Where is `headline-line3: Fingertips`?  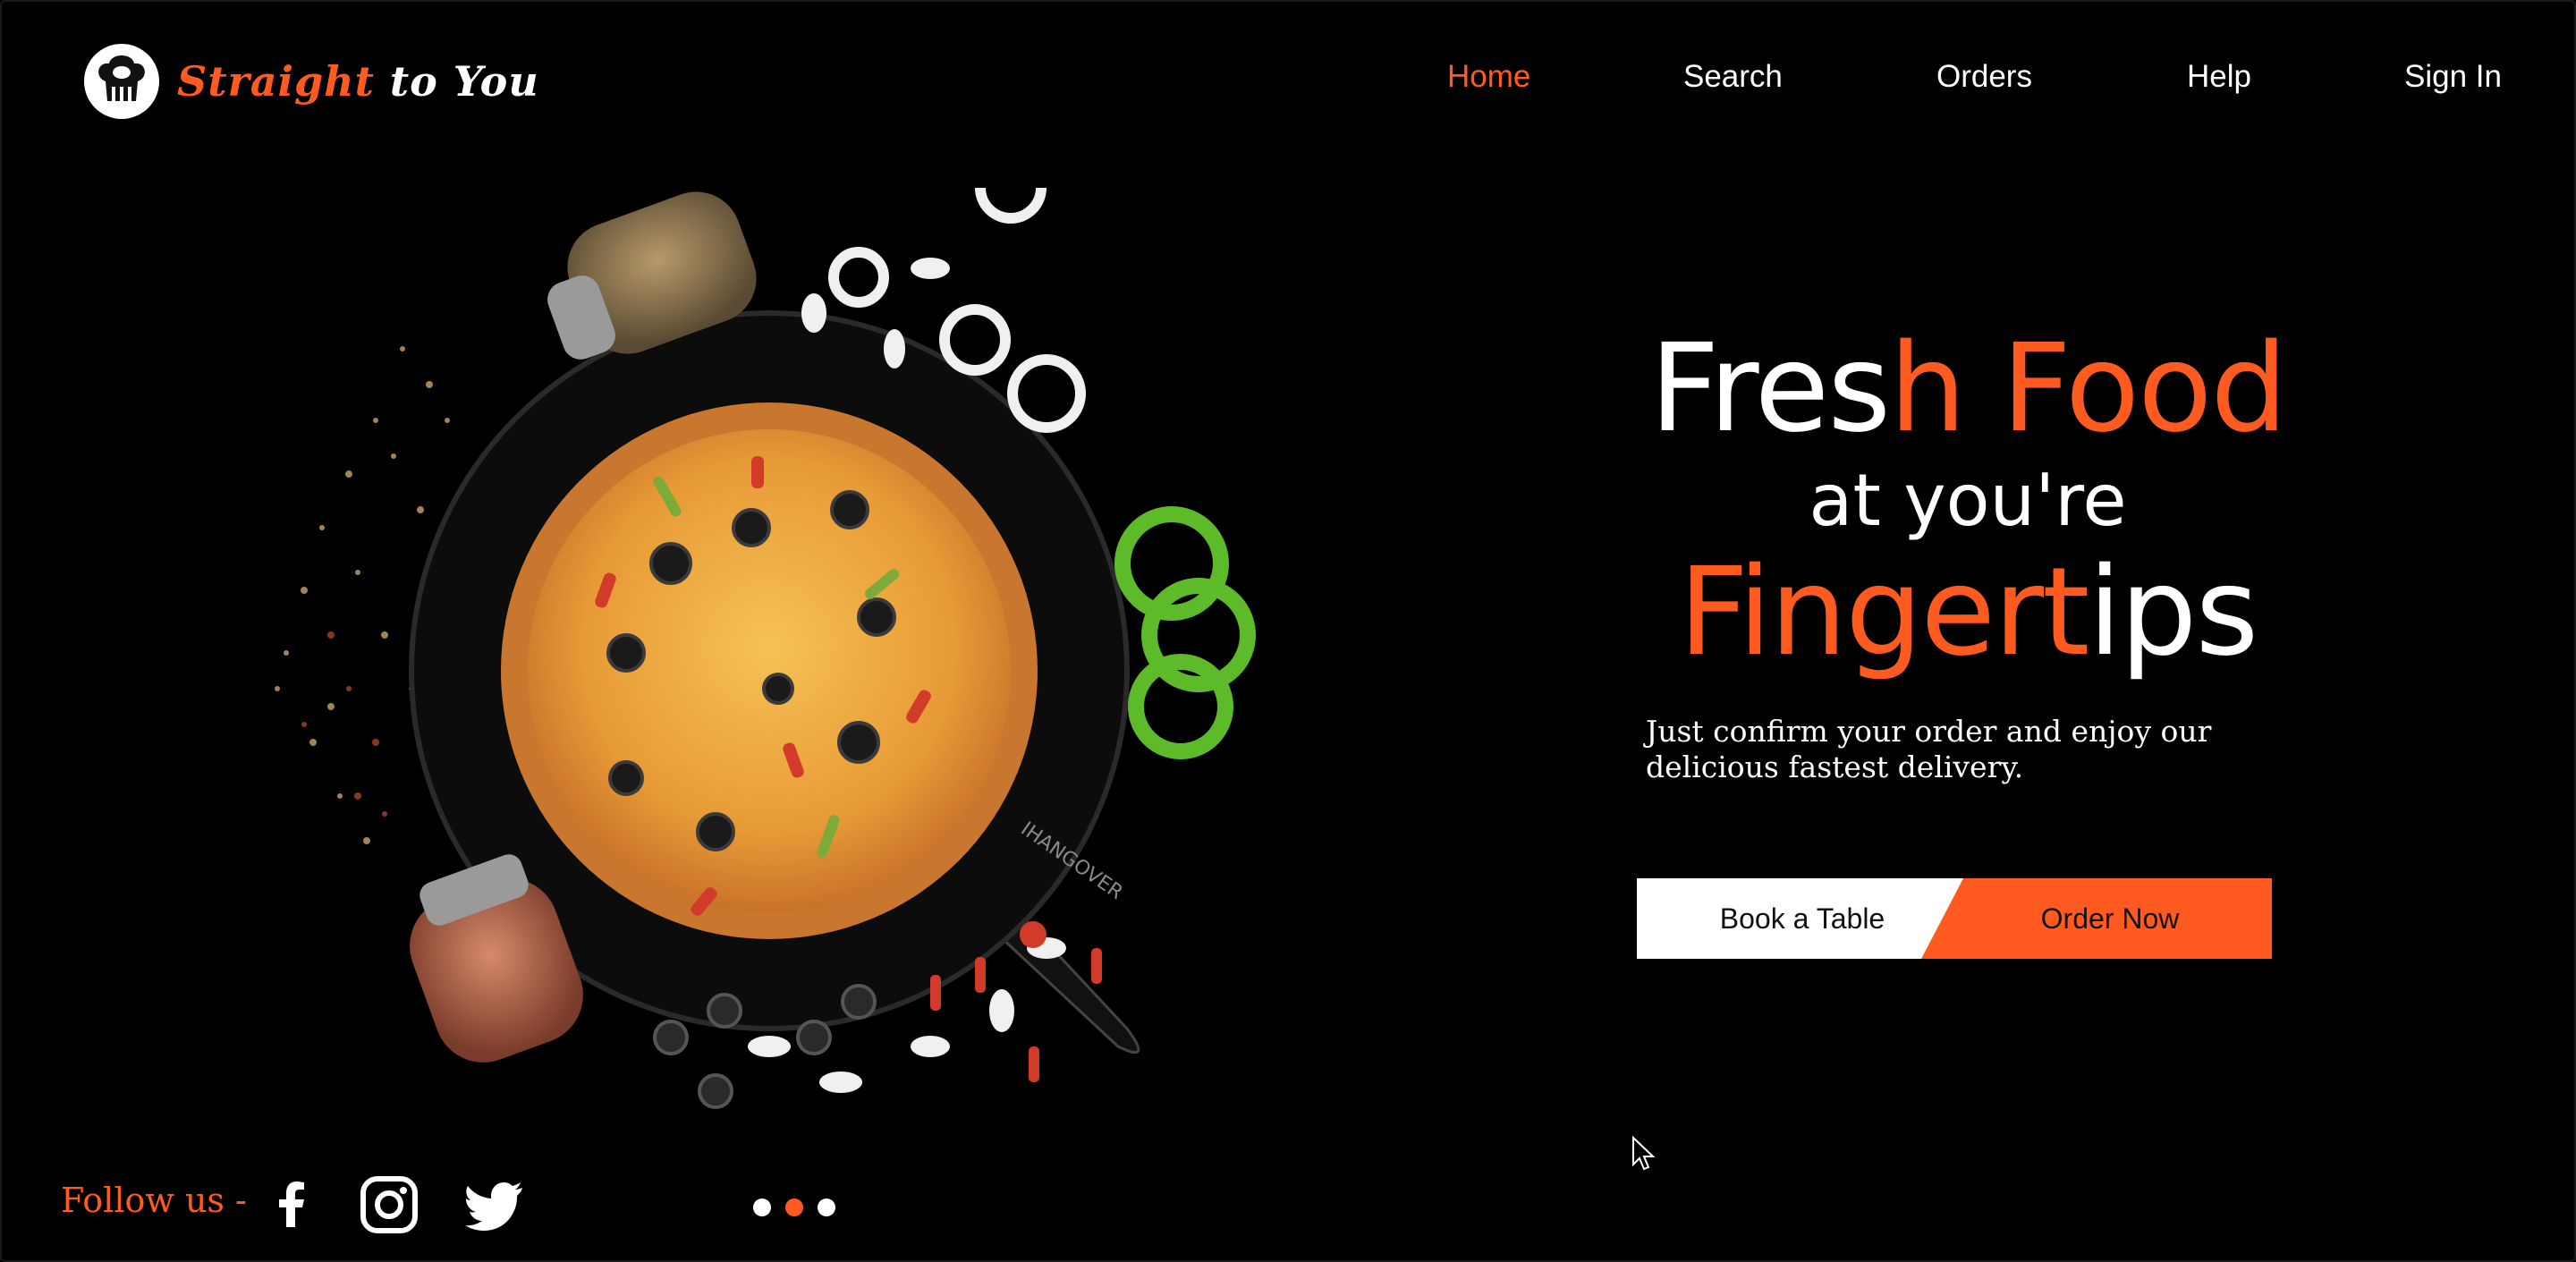
headline-line3: Fingertips is located at coordinates (1968, 612).